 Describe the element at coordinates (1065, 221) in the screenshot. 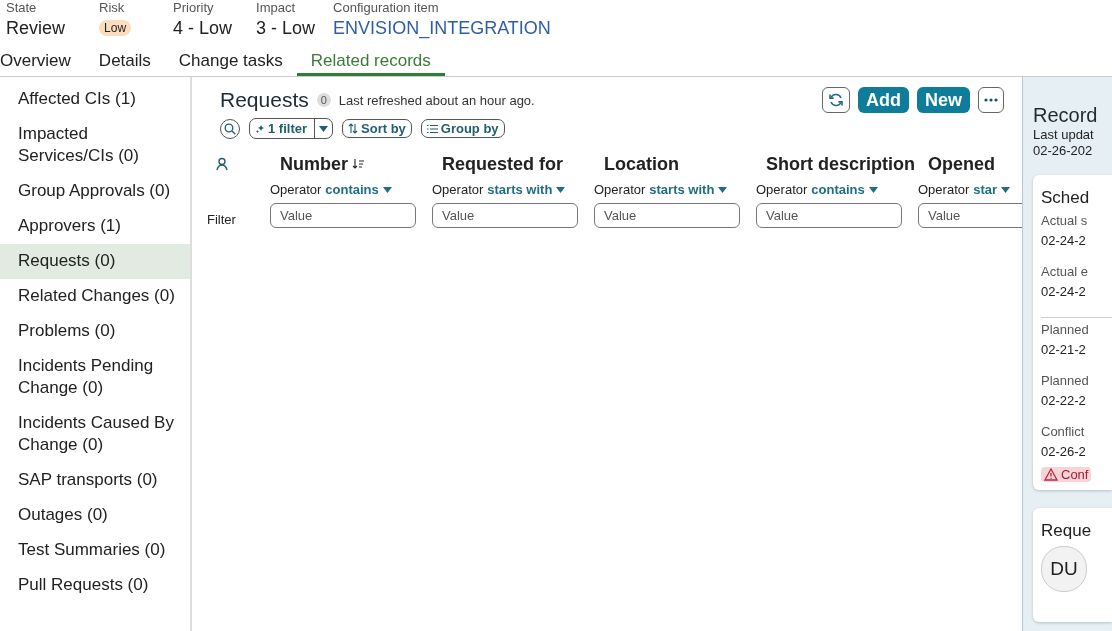

I see `field-label: Actual s` at that location.